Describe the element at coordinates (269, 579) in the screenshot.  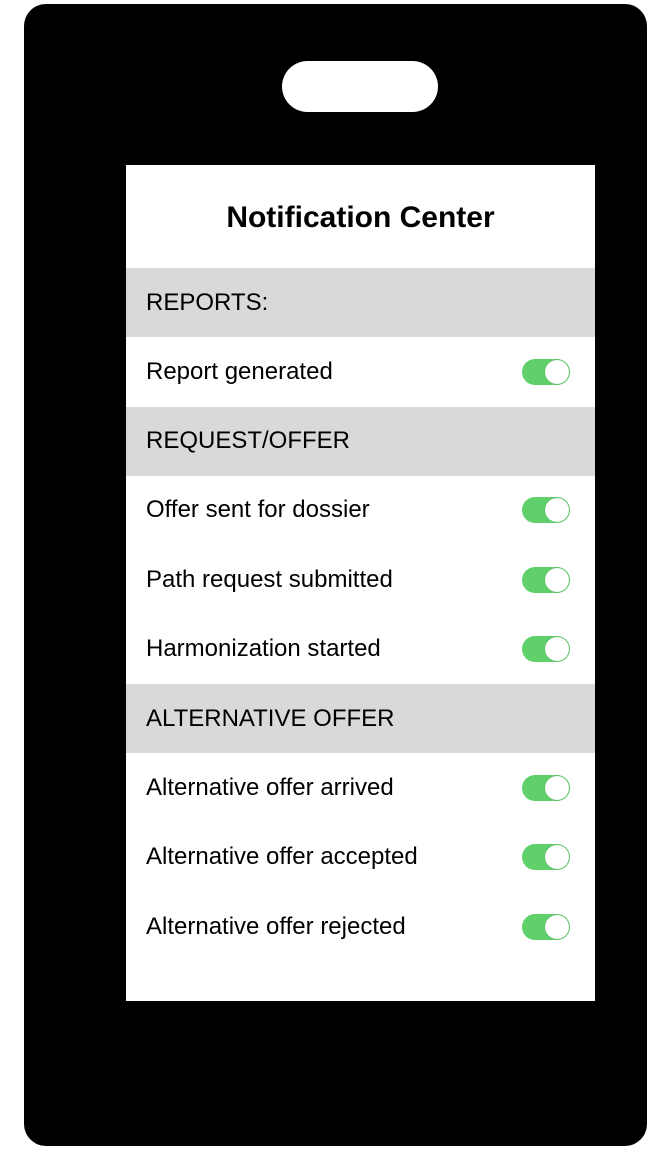
I see `setting-label: Path request submitted` at that location.